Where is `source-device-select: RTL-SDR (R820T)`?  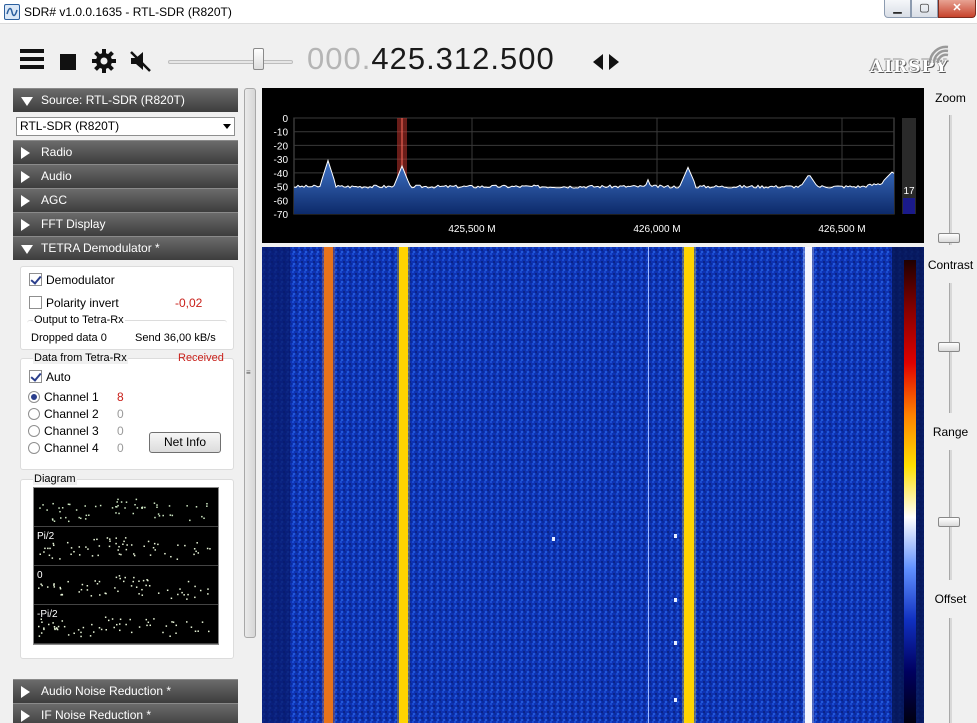
source-device-select: RTL-SDR (R820T) is located at coordinates (125, 126).